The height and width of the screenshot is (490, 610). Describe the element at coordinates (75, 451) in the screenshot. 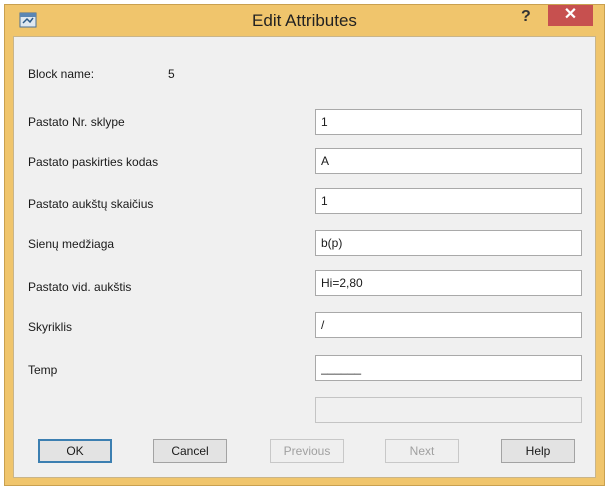

I see `ok-button: OK` at that location.